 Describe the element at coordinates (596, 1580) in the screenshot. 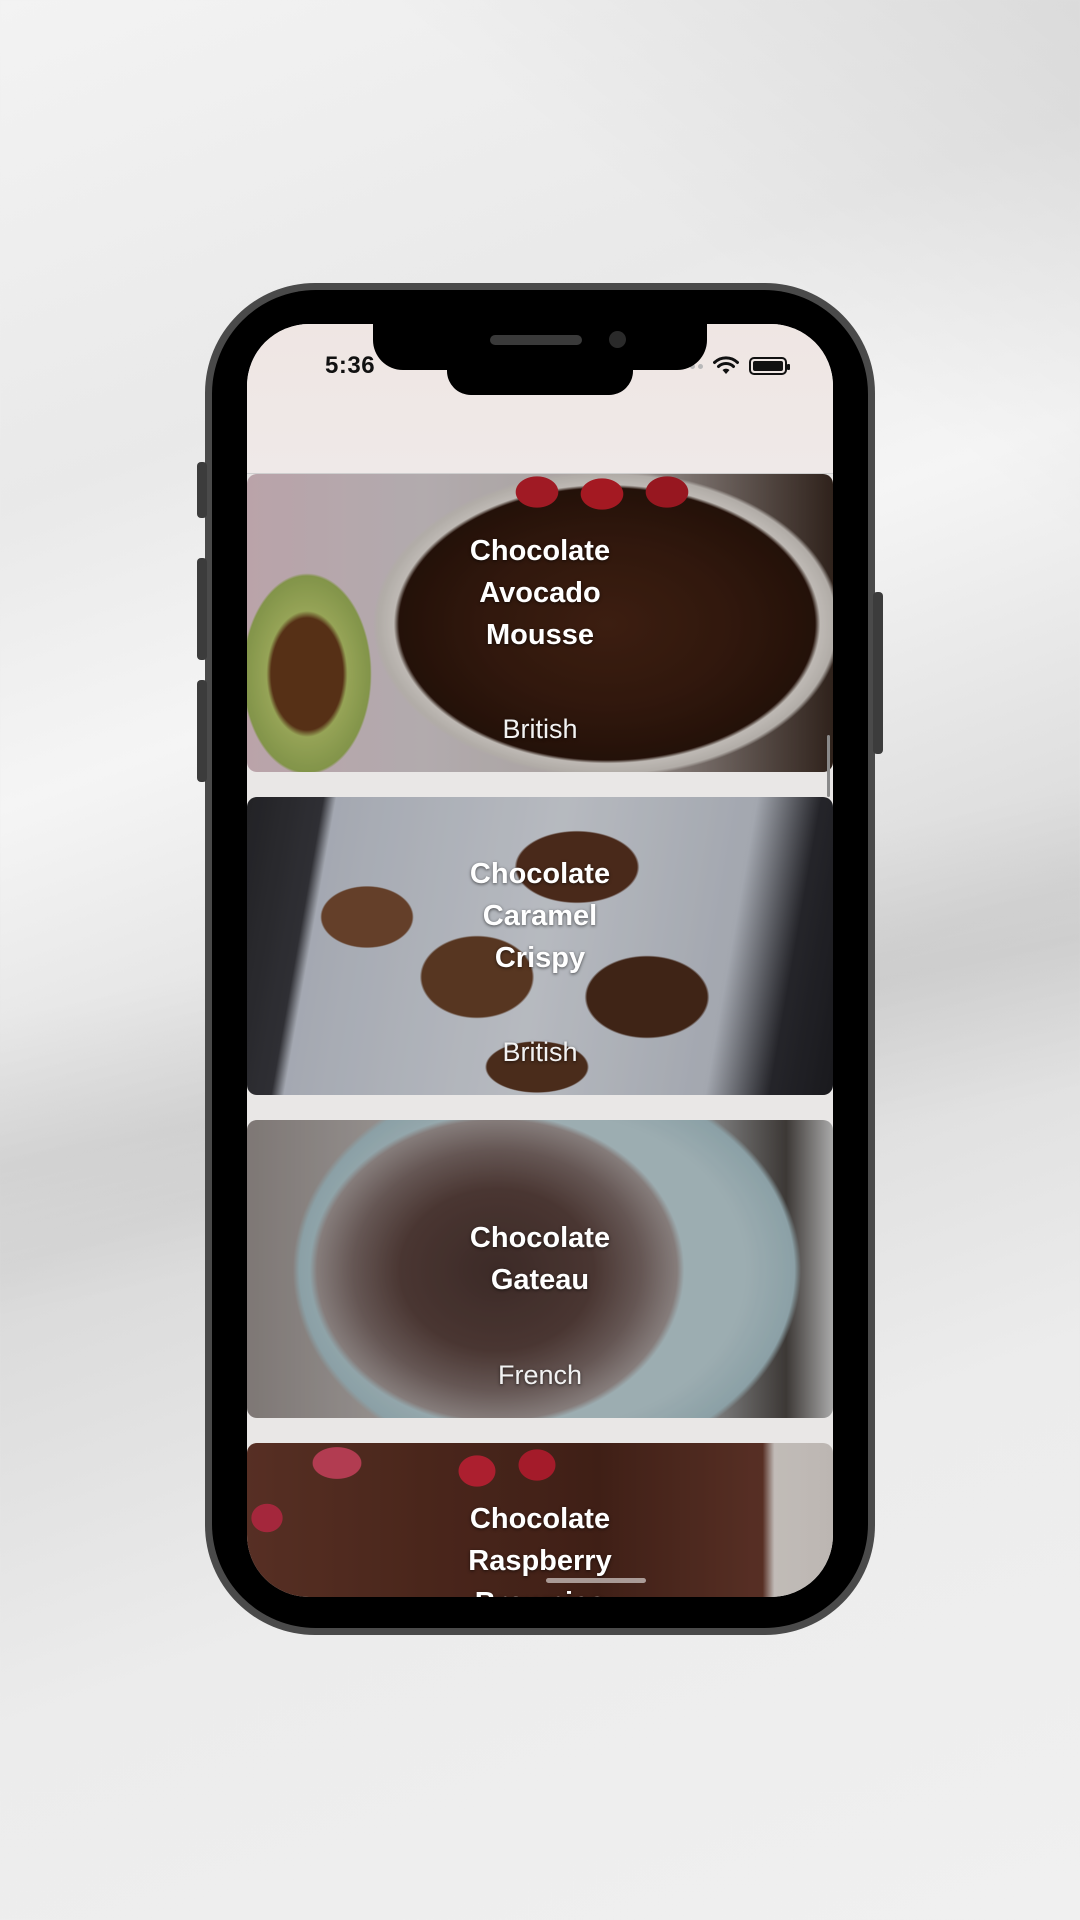

I see `home-indicator` at that location.